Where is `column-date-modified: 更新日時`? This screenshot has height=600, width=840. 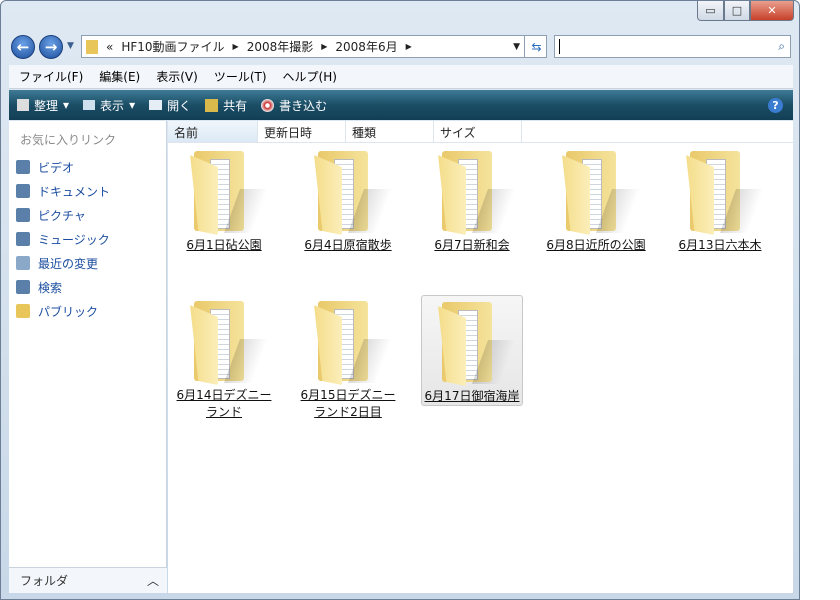
column-date-modified: 更新日時 is located at coordinates (302, 131).